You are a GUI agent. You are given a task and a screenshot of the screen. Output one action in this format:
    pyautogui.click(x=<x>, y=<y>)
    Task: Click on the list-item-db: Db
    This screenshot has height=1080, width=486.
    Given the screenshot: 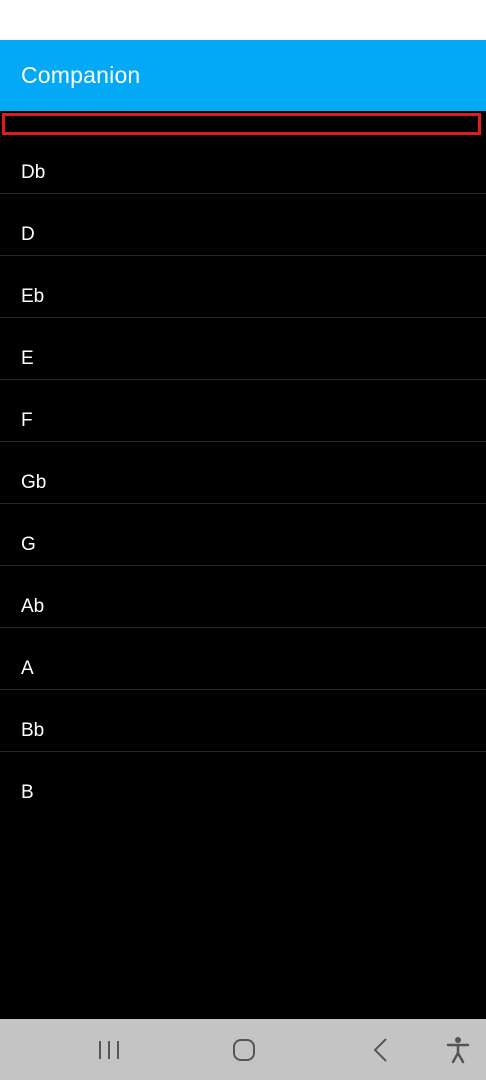 What is the action you would take?
    pyautogui.click(x=243, y=163)
    